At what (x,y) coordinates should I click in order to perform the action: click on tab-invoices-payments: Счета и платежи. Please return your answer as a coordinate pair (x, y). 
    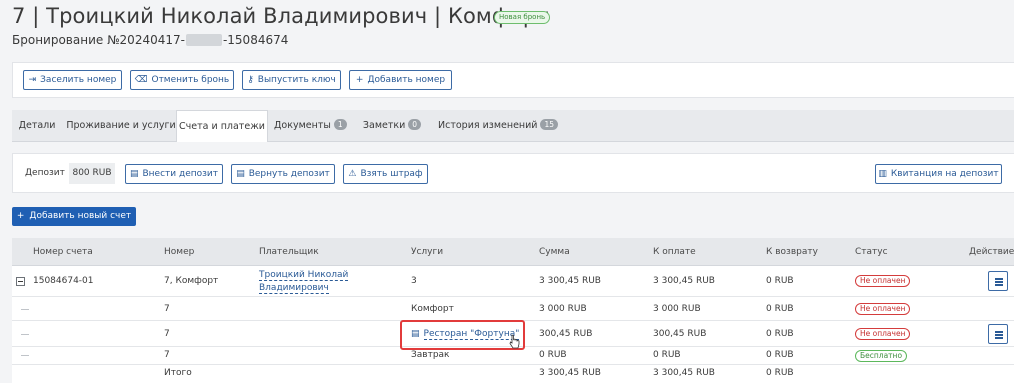
    Looking at the image, I should click on (222, 126).